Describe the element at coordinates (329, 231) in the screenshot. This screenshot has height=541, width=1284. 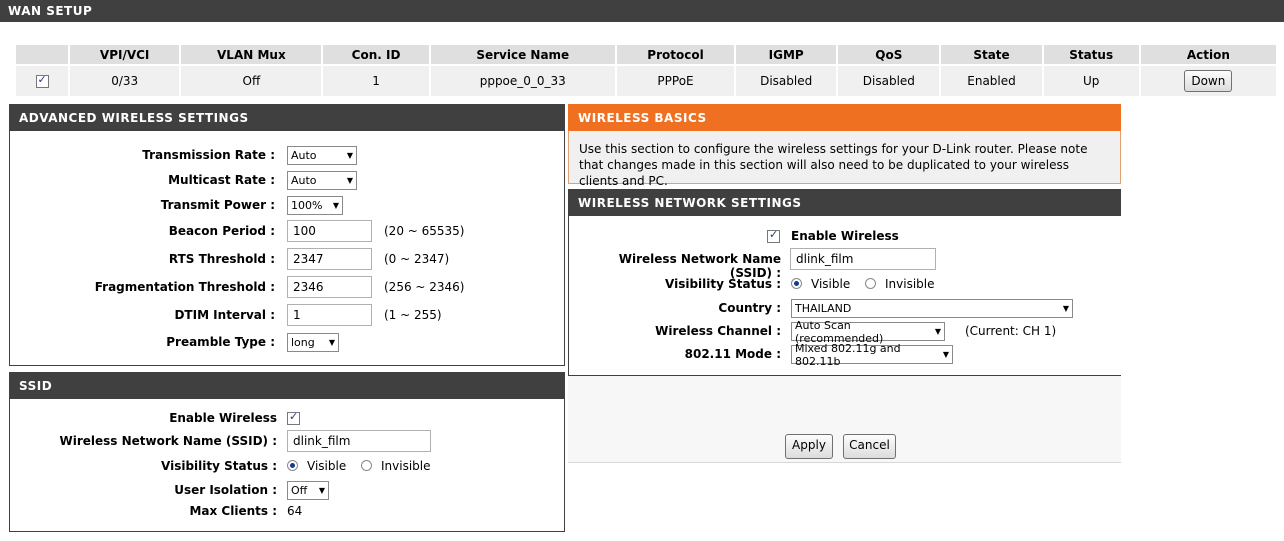
I see `beacon-period-input: 100` at that location.